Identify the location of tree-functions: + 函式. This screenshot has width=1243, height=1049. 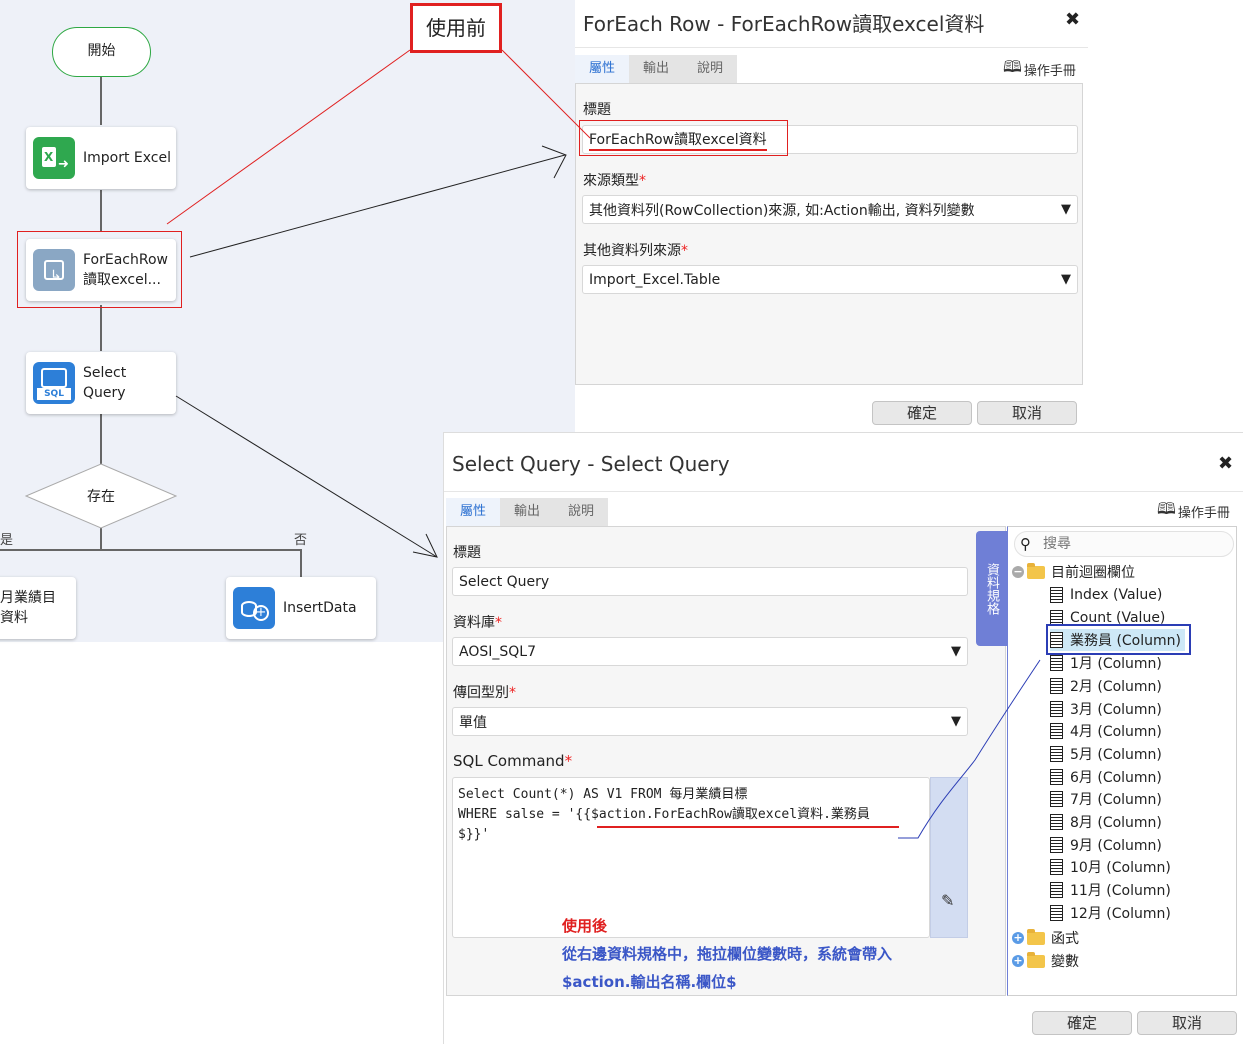
(1045, 938).